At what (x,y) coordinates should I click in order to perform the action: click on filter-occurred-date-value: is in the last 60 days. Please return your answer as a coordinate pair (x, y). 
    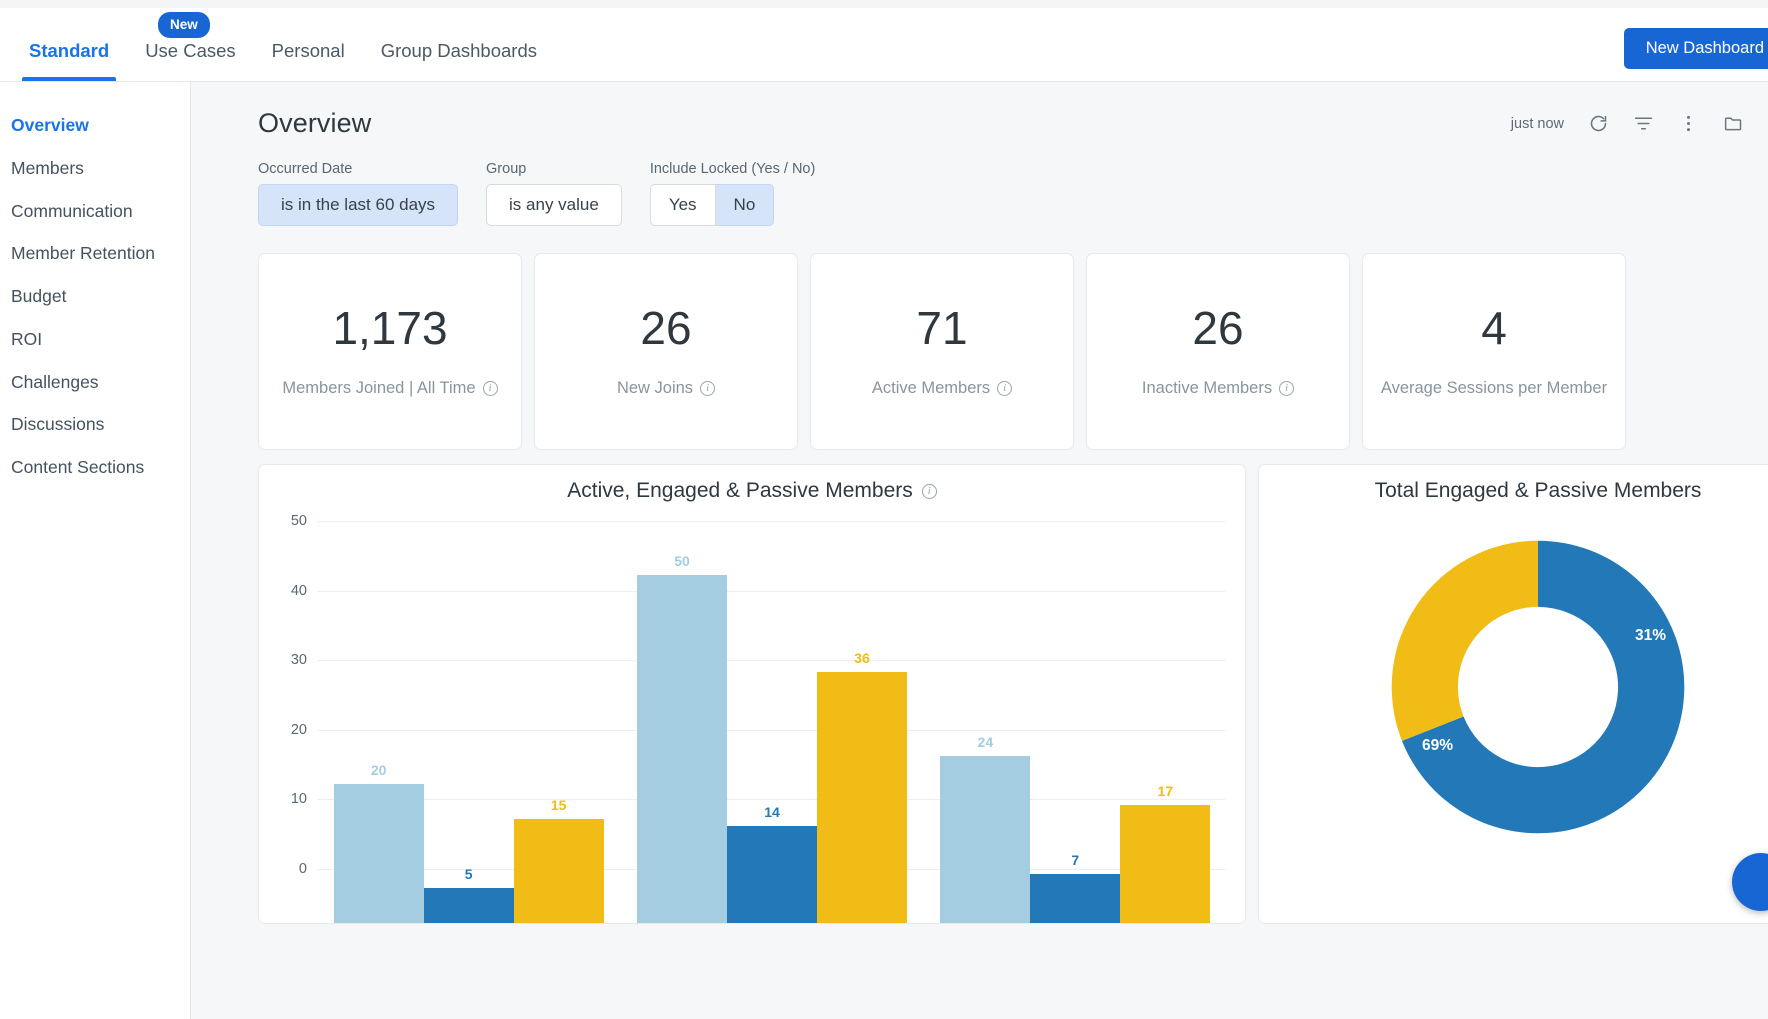
    Looking at the image, I should click on (358, 205).